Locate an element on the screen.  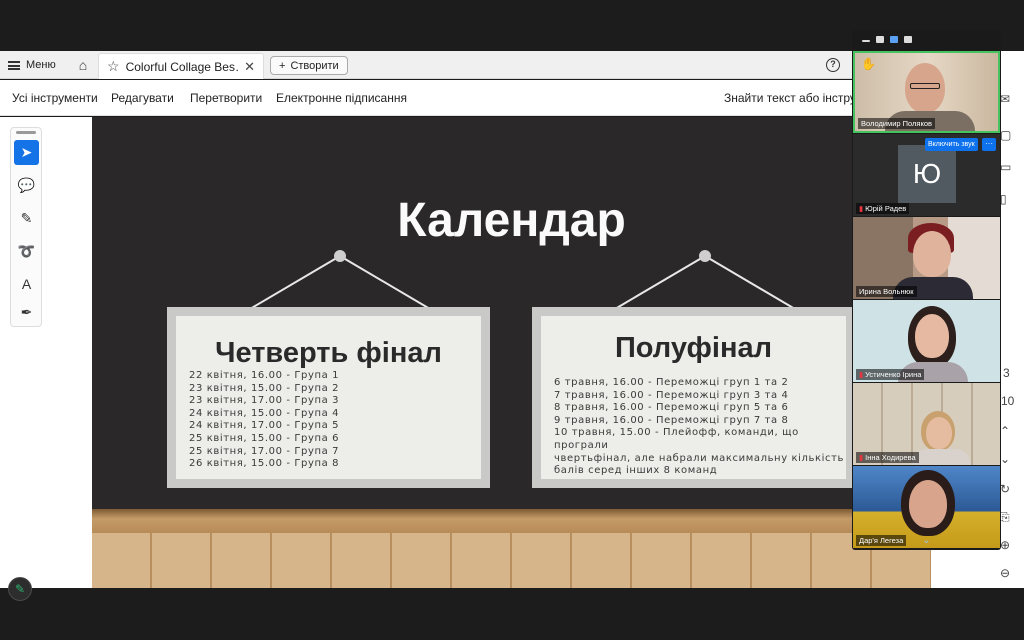
participant-name: Володимир Поляков is located at coordinates (896, 123).